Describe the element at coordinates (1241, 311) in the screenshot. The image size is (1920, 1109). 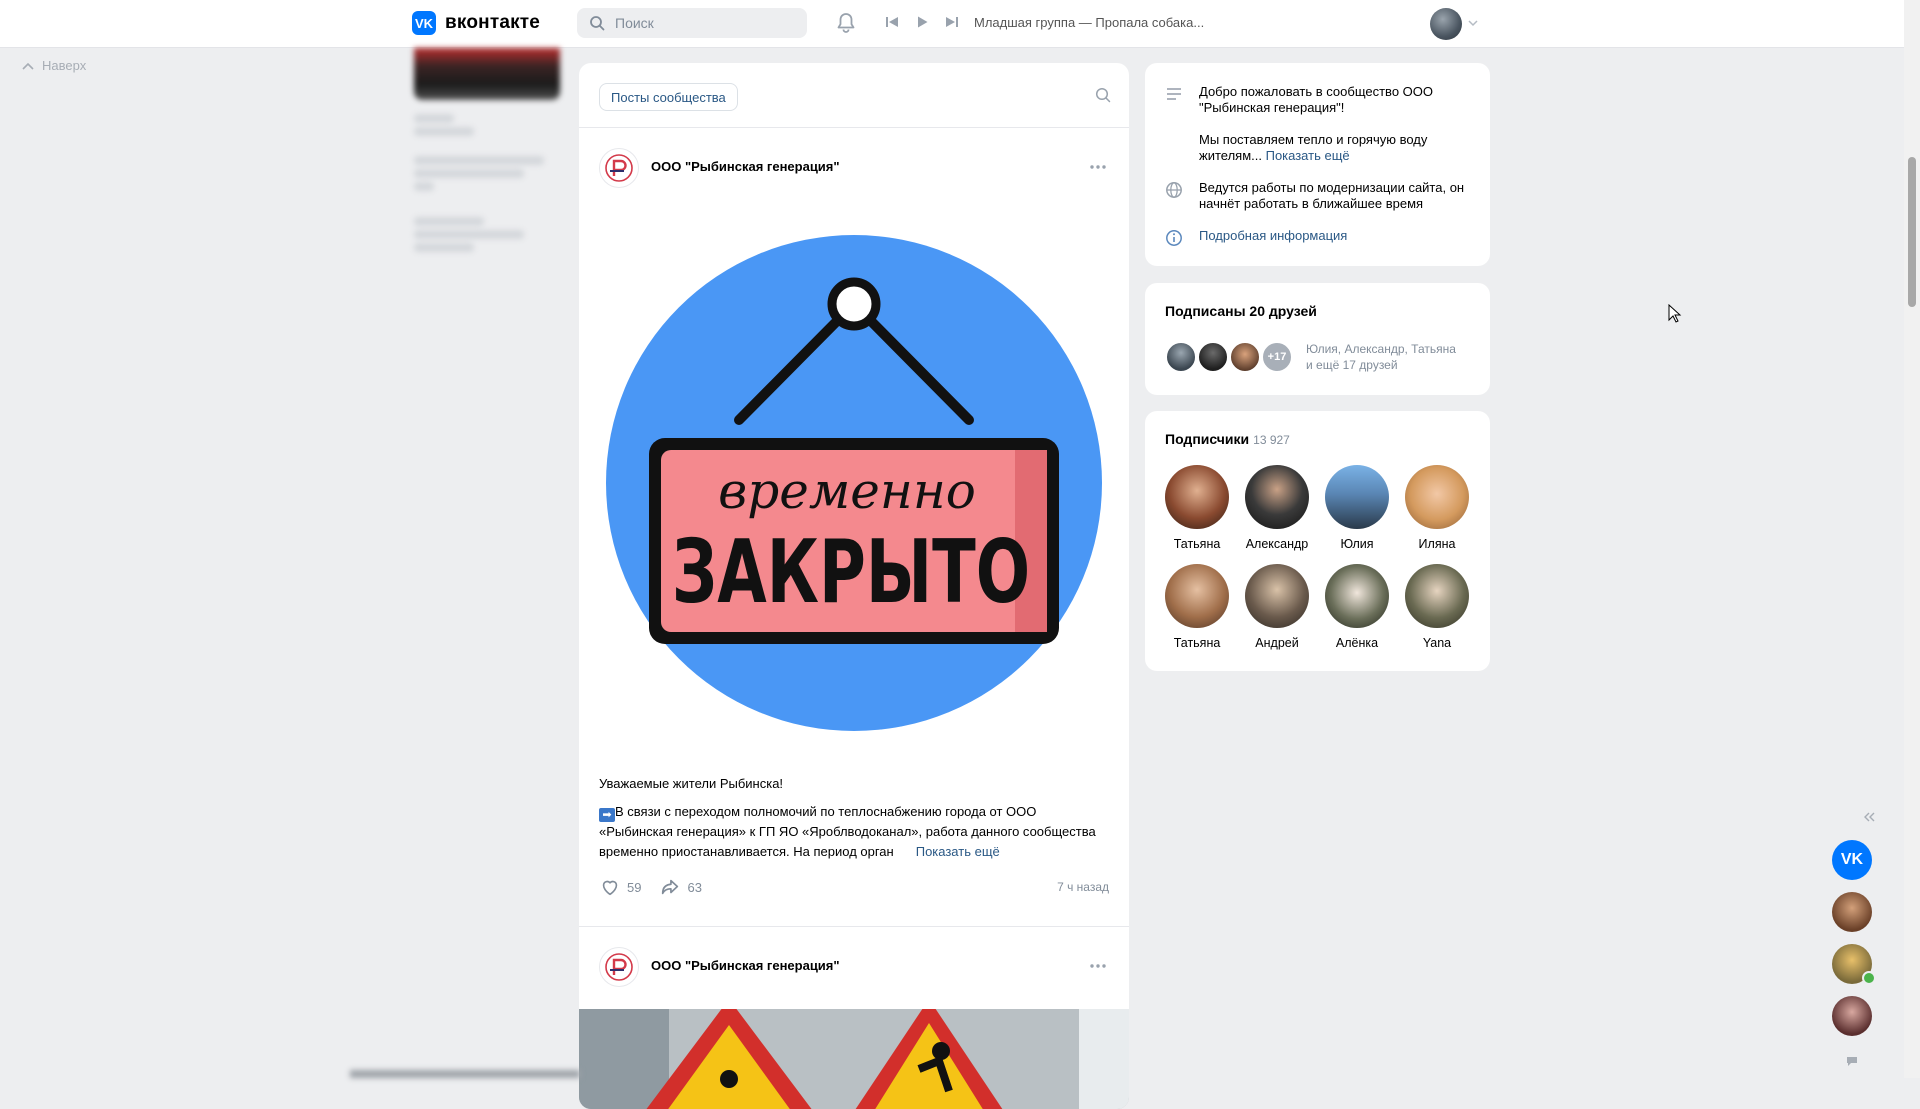
I see `friends-title: Подписаны 20 друзей` at that location.